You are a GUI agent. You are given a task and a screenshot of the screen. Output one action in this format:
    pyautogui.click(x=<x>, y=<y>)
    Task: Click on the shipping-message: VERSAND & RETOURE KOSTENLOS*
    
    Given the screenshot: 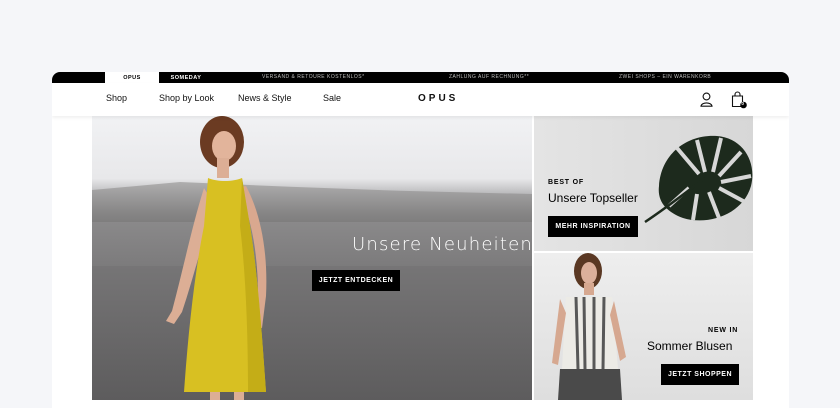 What is the action you would take?
    pyautogui.click(x=313, y=77)
    